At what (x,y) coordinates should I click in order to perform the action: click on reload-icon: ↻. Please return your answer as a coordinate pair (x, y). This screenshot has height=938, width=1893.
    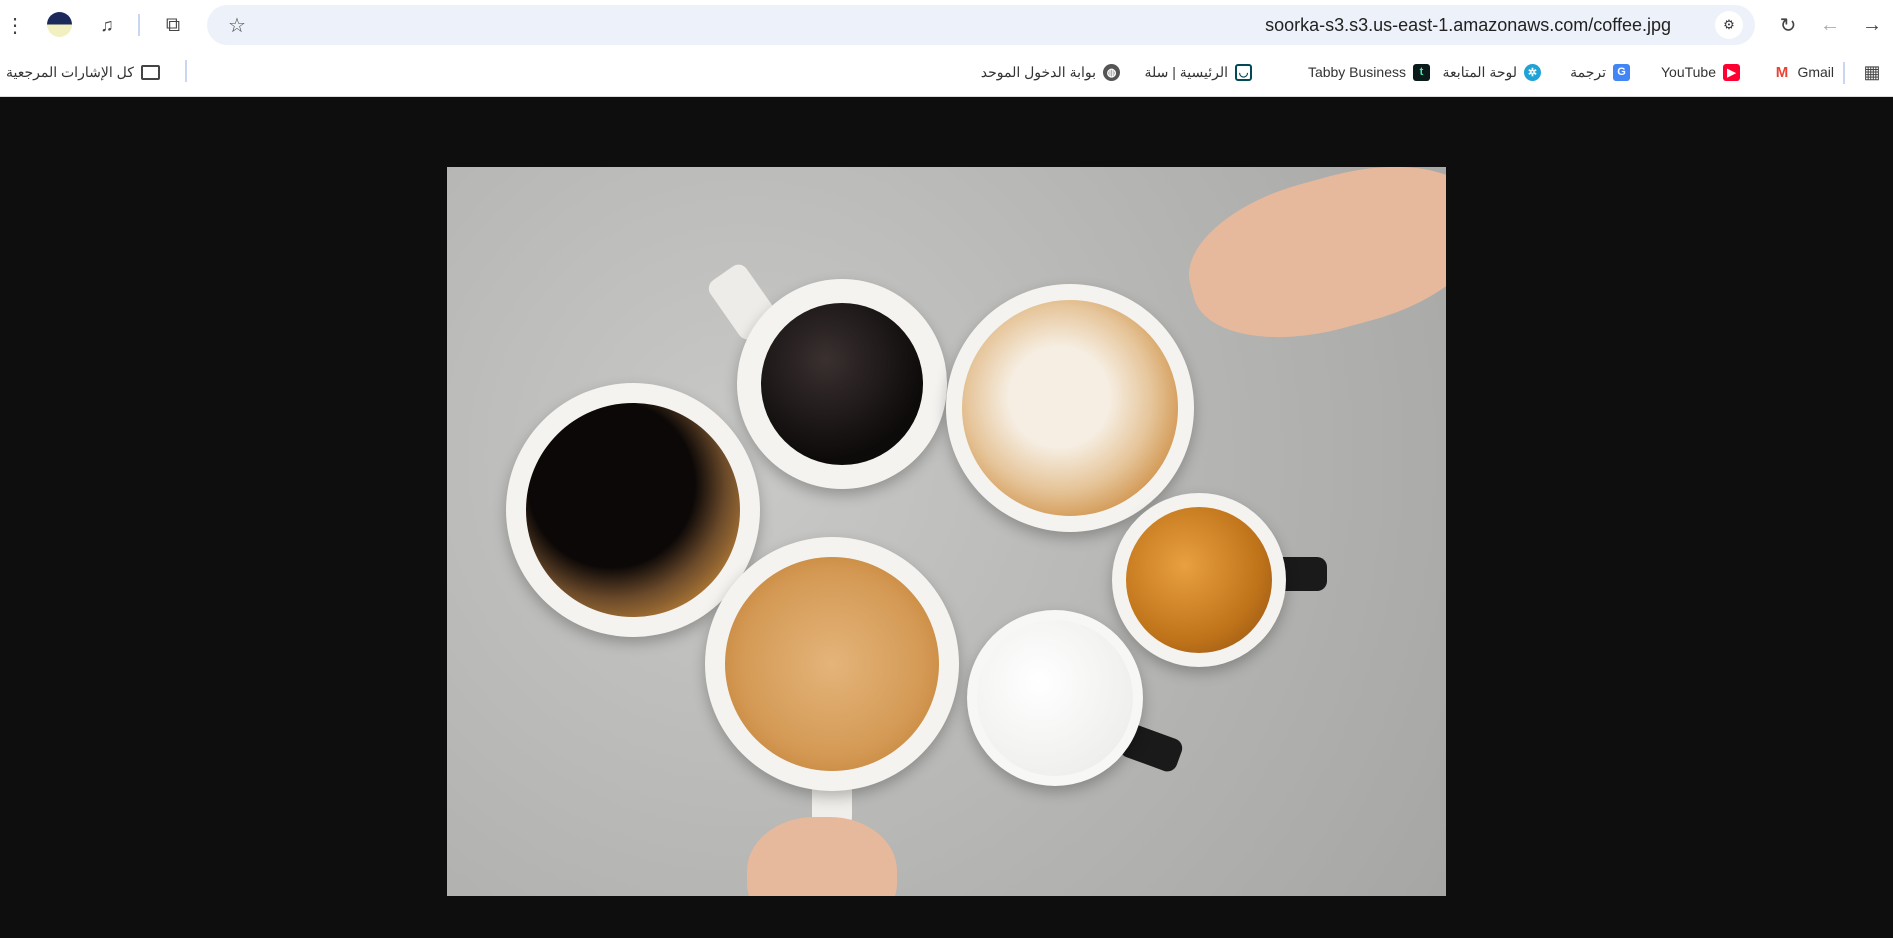
    Looking at the image, I should click on (1788, 25).